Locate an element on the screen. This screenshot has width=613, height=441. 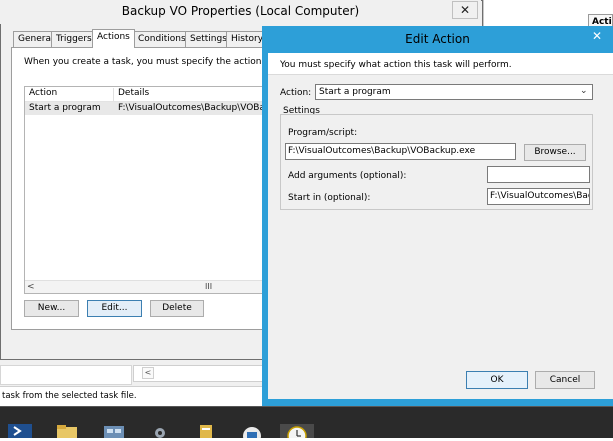
delete-button: Delete is located at coordinates (177, 308).